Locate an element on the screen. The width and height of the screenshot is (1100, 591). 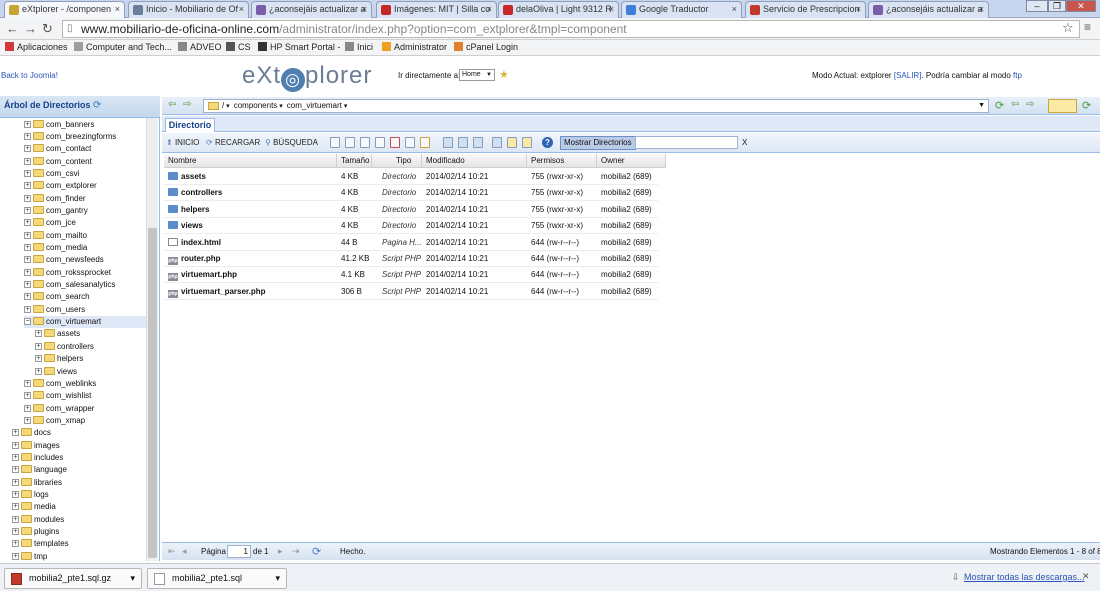
bookmark-item: HP Smart Portal - is located at coordinates (299, 47).